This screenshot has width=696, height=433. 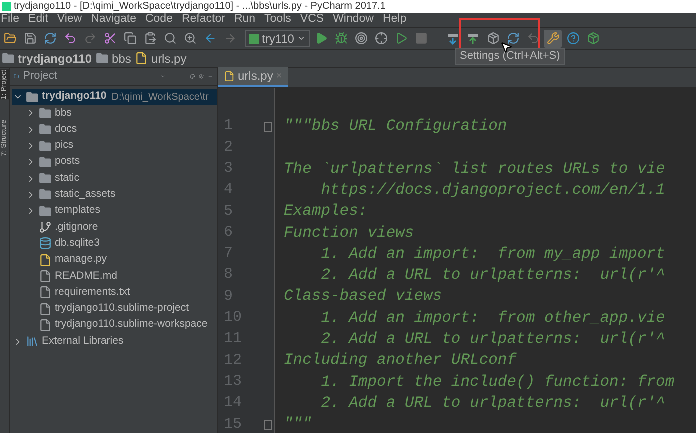 I want to click on tree-label: static_assets, so click(x=85, y=194).